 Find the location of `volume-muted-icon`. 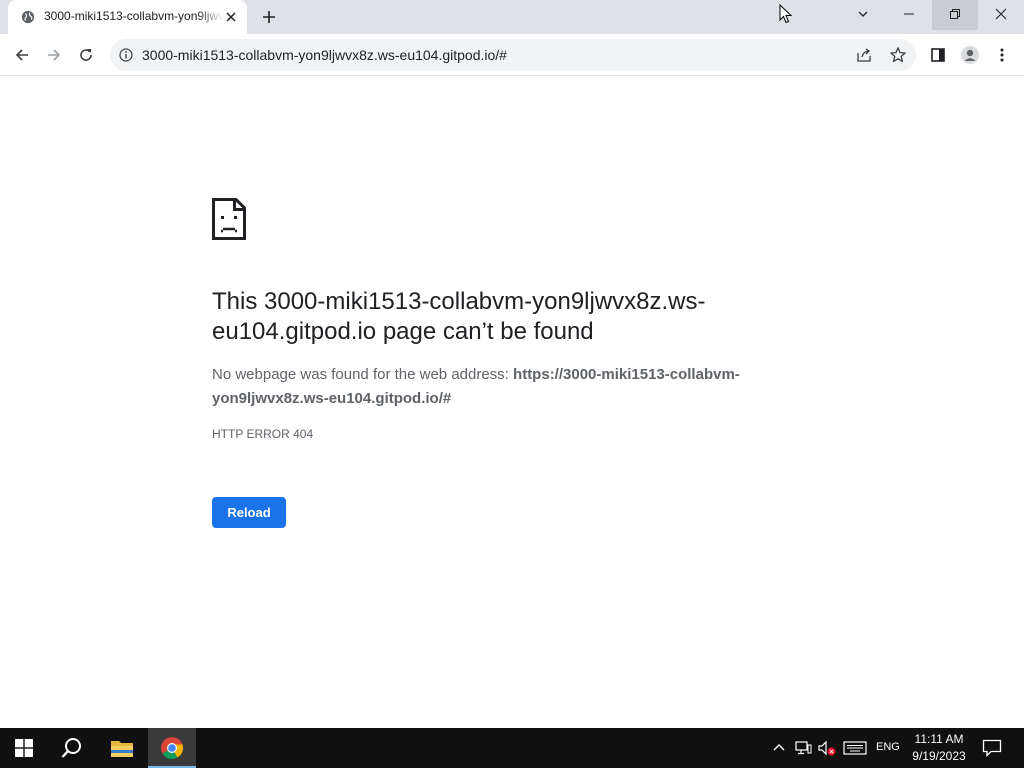

volume-muted-icon is located at coordinates (827, 748).